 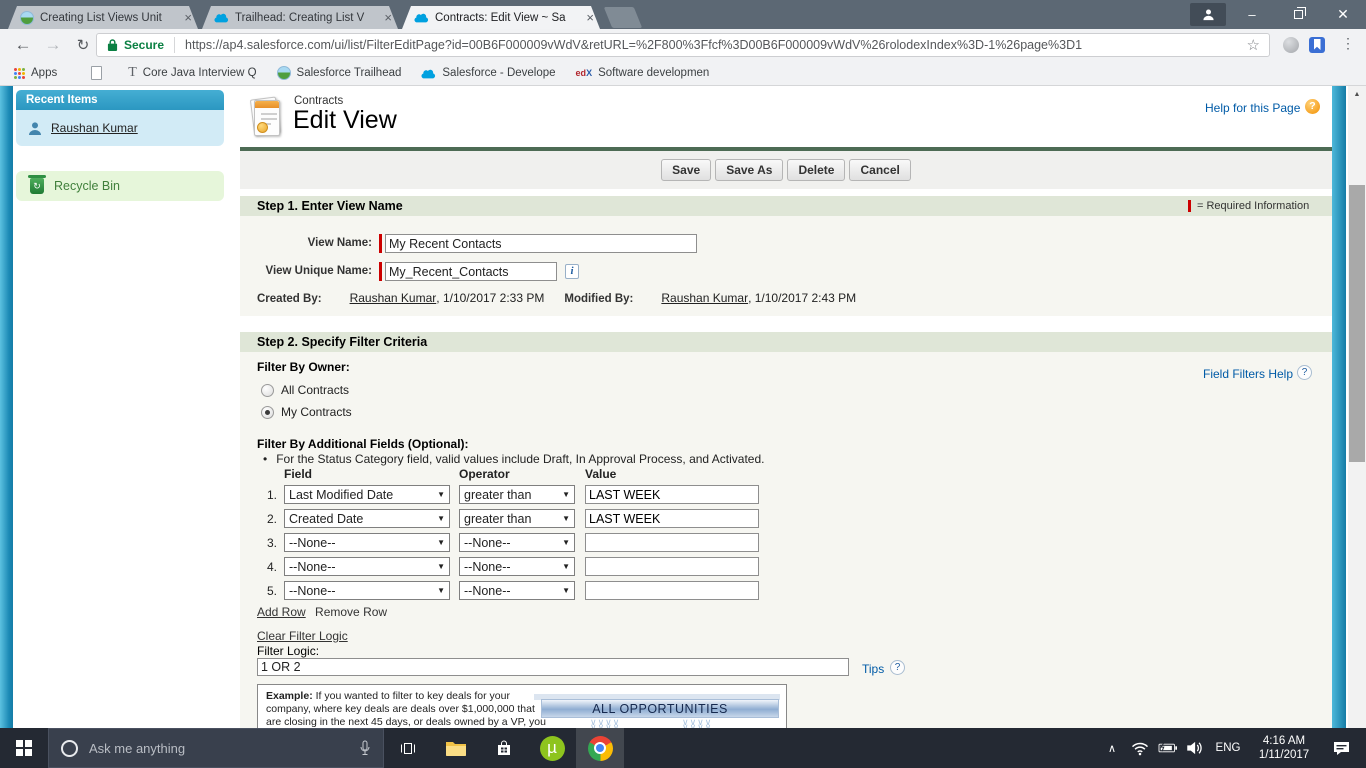 What do you see at coordinates (1253, 45) in the screenshot?
I see `bookmark-star-icon: ☆` at bounding box center [1253, 45].